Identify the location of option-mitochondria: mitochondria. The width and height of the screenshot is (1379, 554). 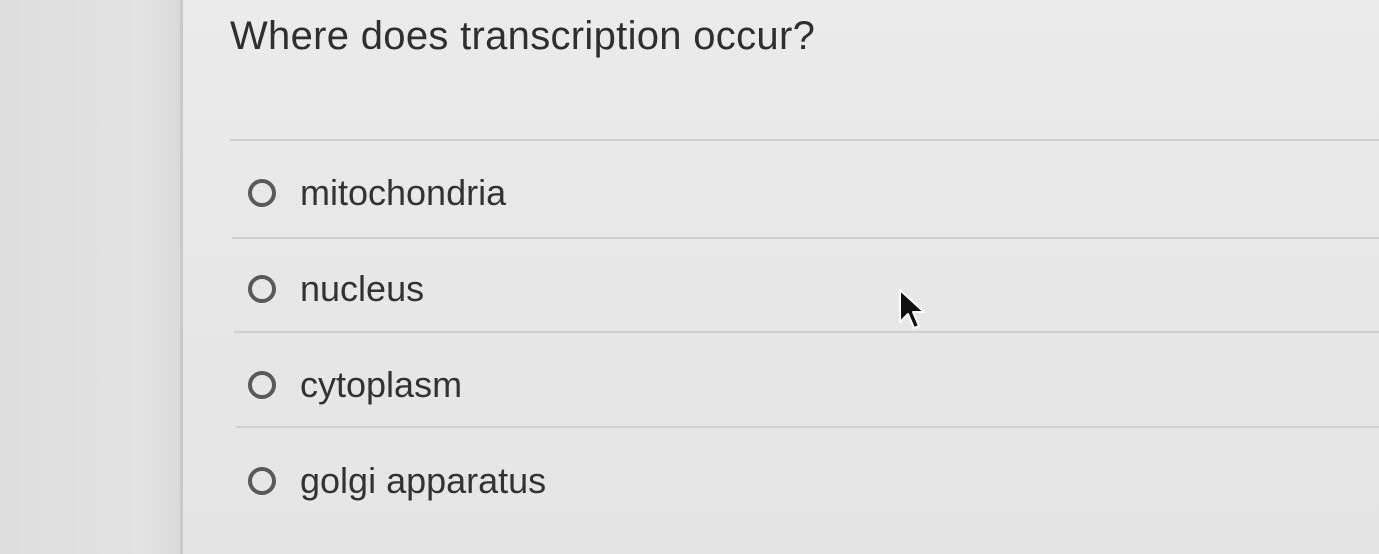
(377, 193).